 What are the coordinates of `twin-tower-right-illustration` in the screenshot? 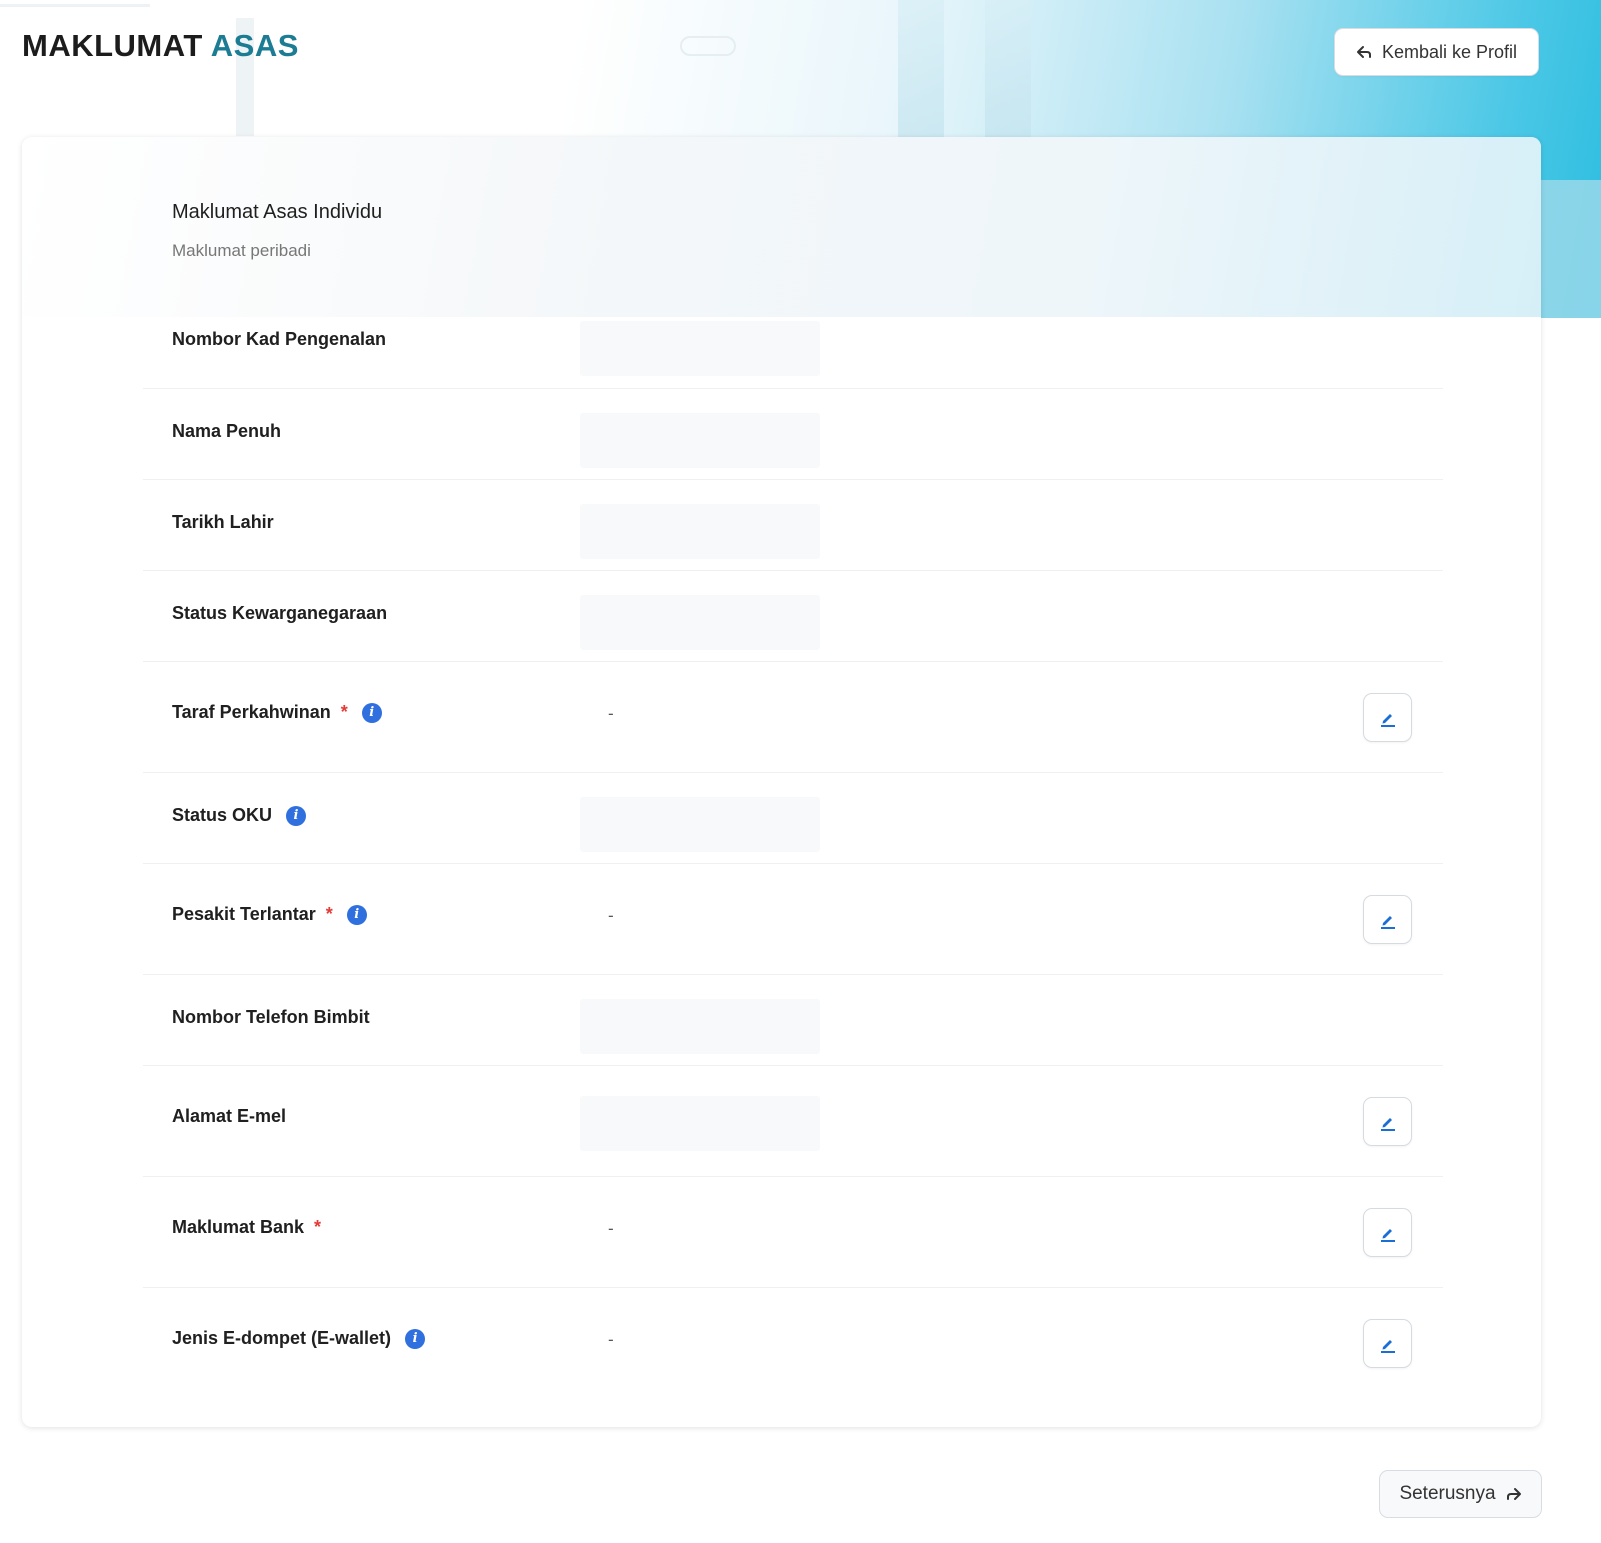 It's located at (1008, 70).